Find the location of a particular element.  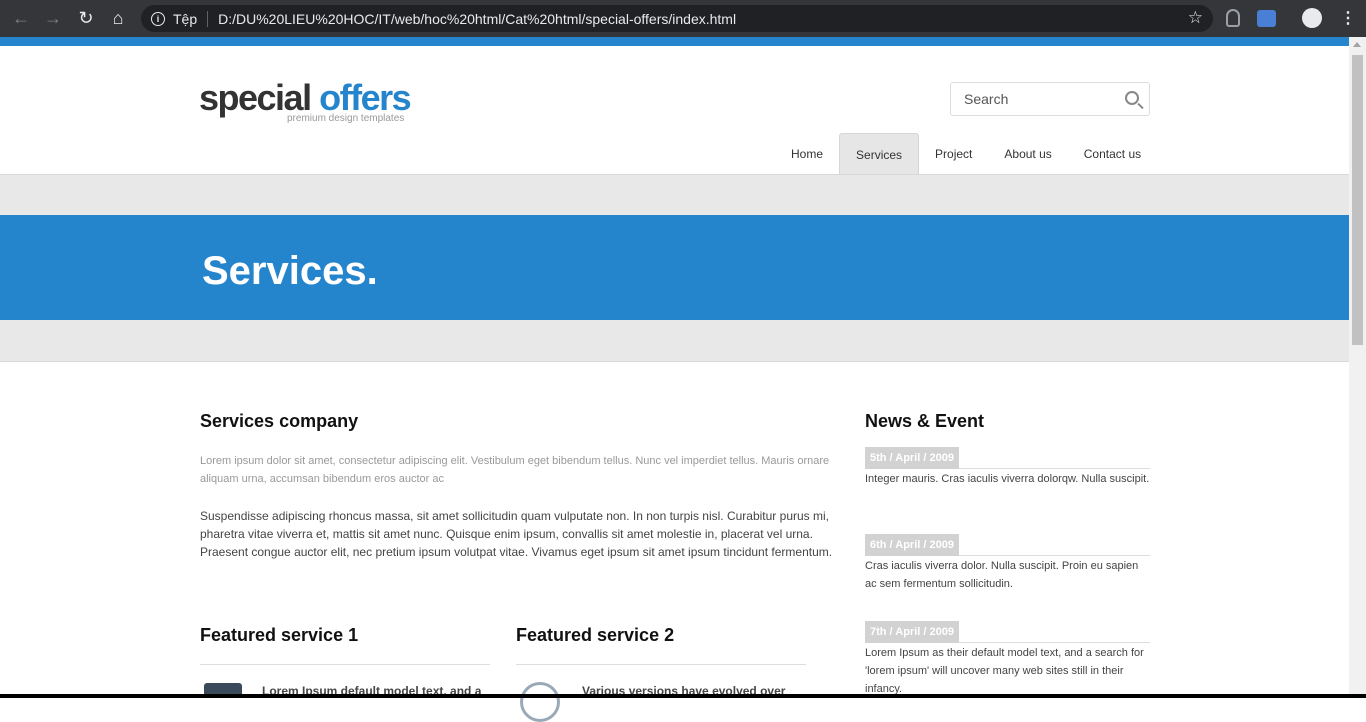

nav-about-us: About us is located at coordinates (1027, 153).